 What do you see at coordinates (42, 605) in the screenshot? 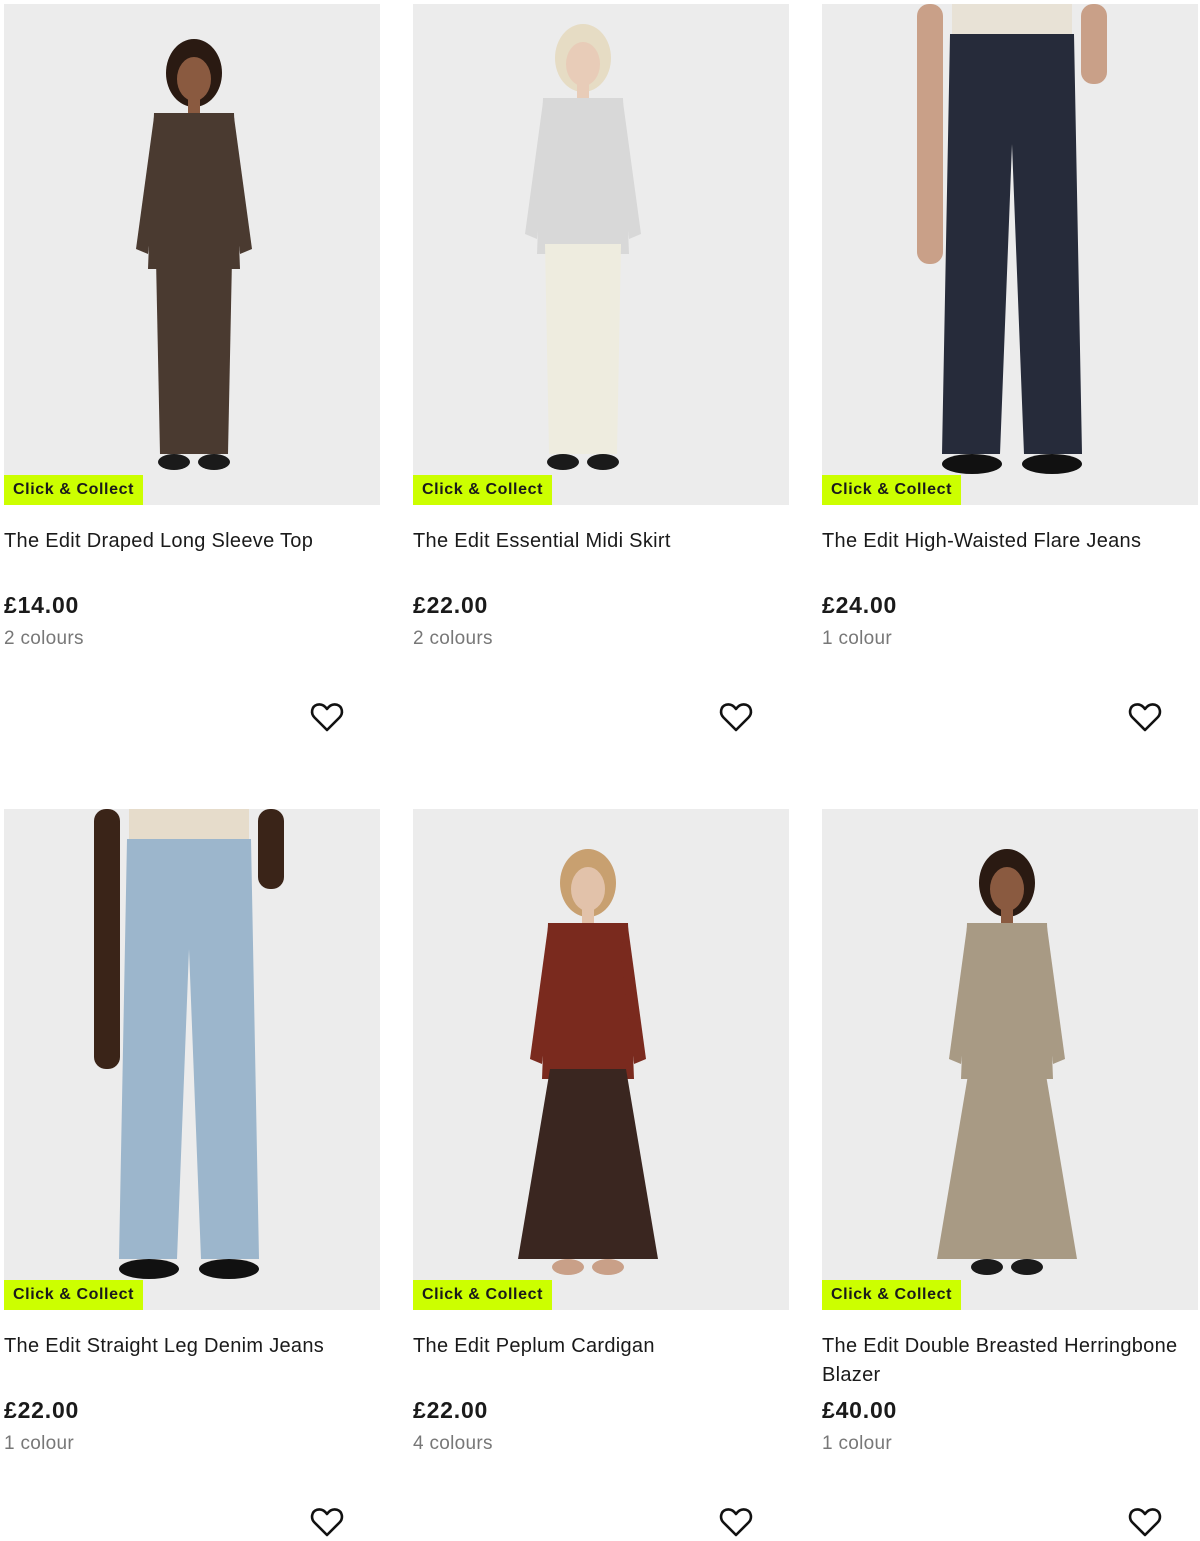
I see `product-price: £14.00` at bounding box center [42, 605].